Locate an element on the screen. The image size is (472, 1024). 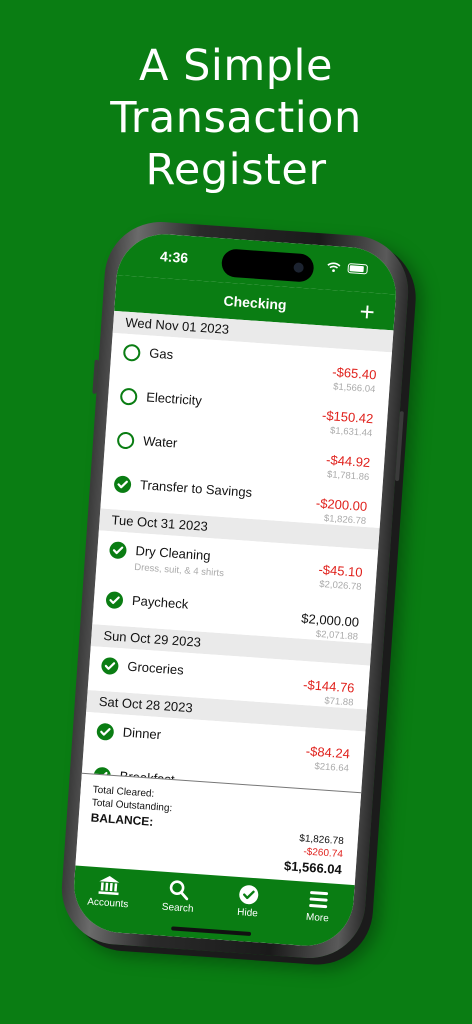
running-balance: $71.88 is located at coordinates (339, 702).